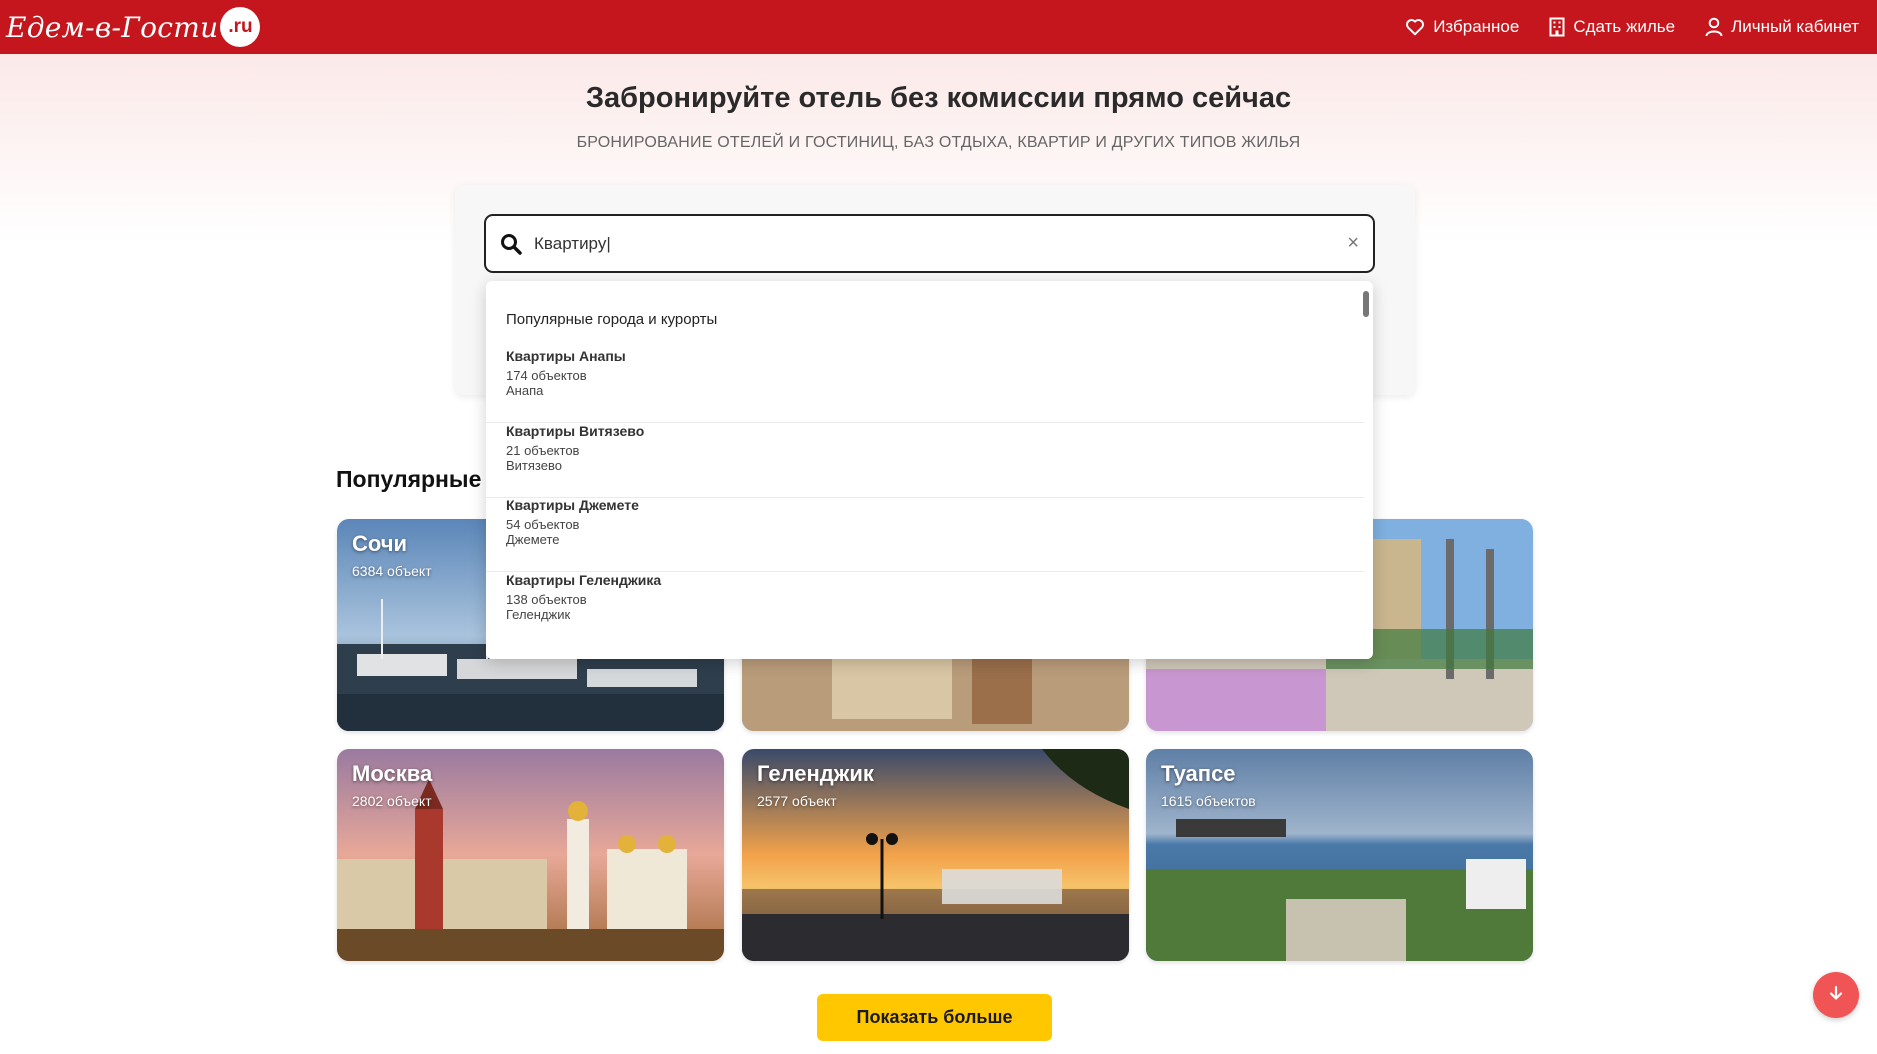  I want to click on nav-favorites: Избранное, so click(1462, 27).